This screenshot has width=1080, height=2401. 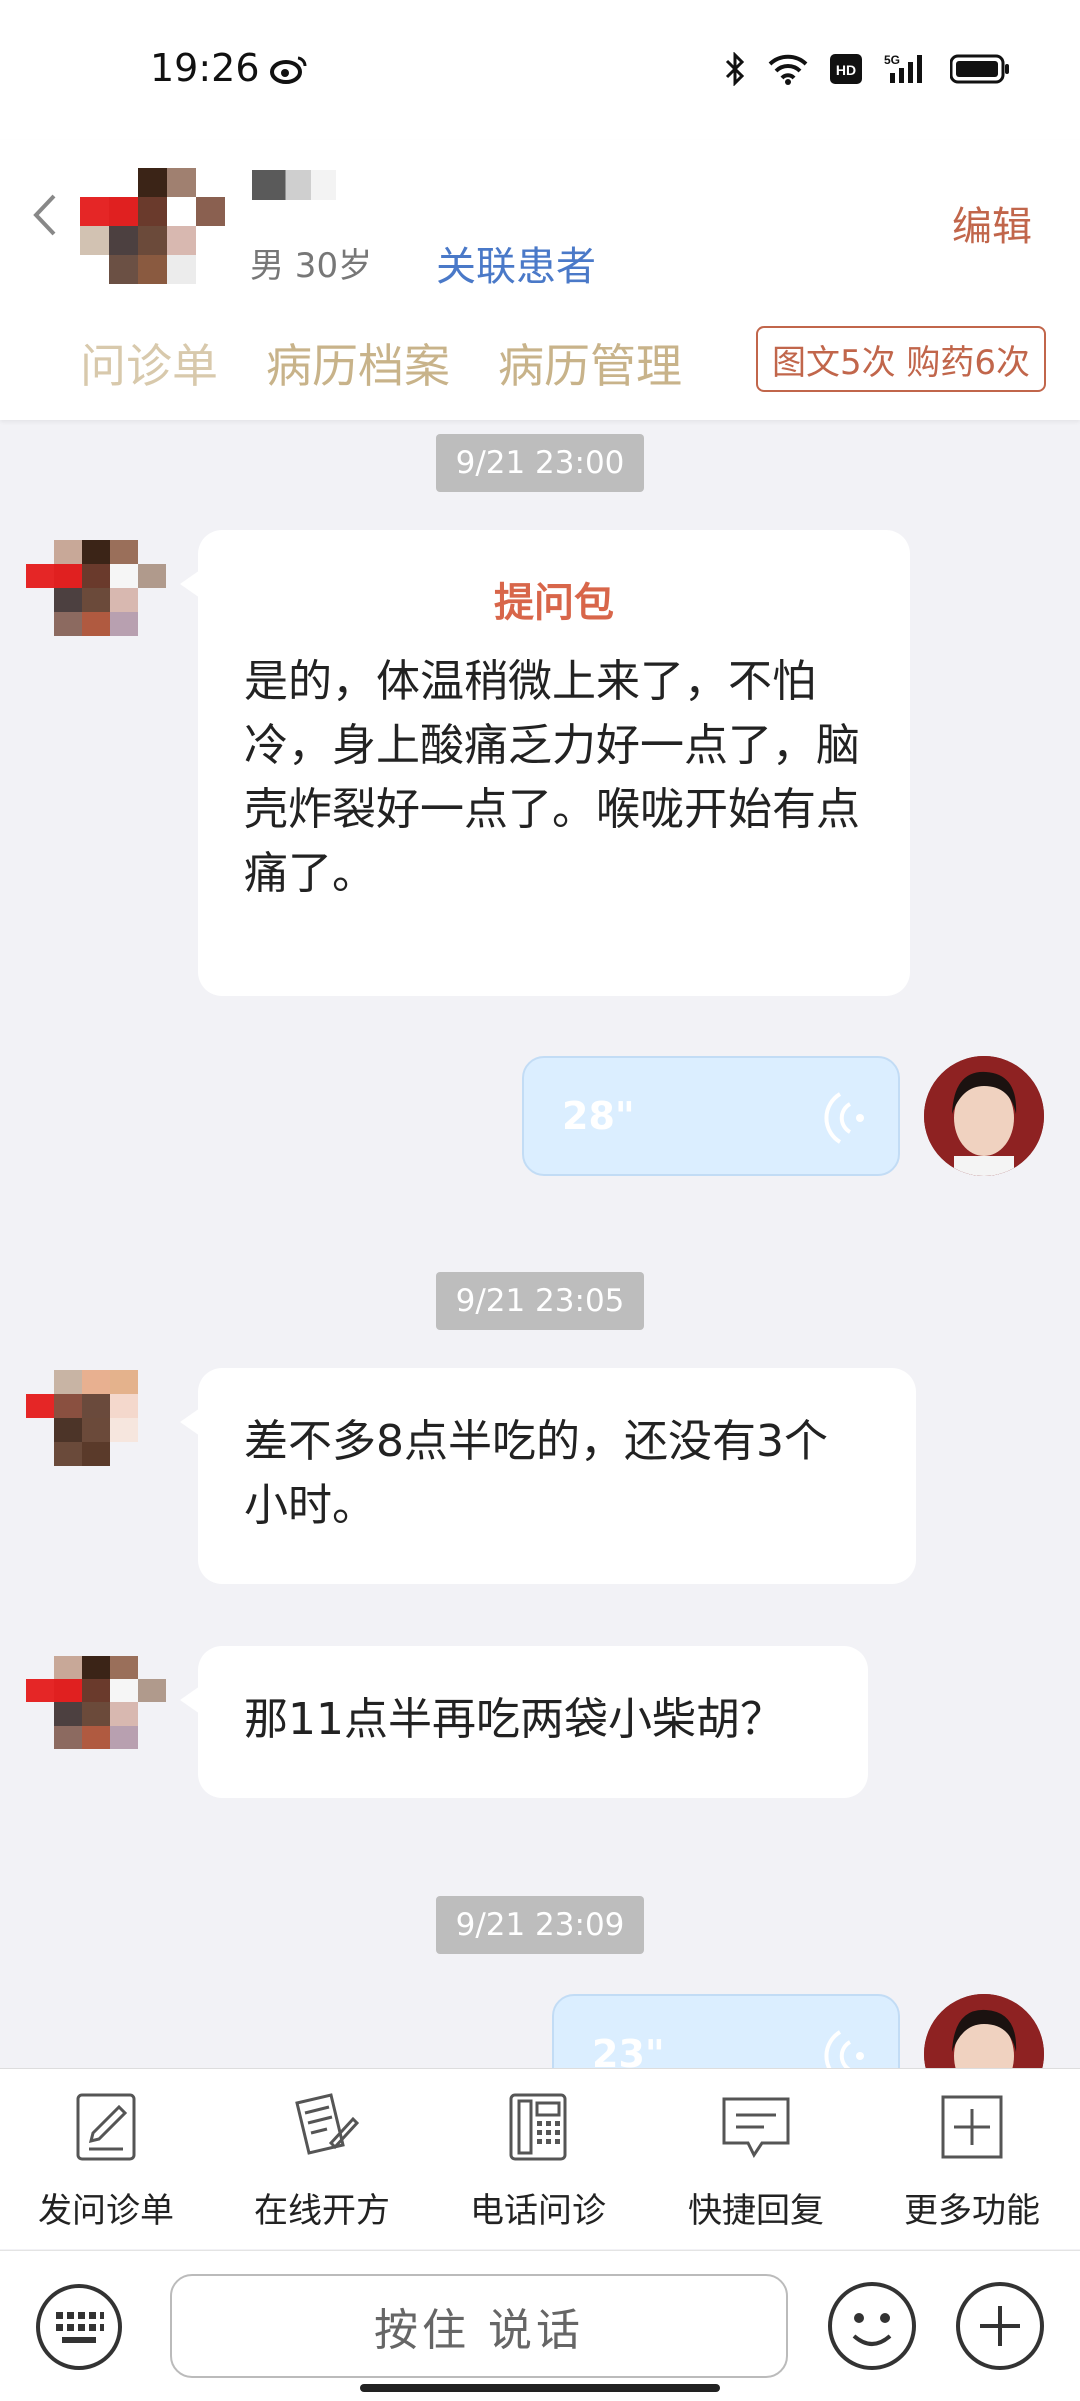 I want to click on voice-wave-icon, so click(x=844, y=1118).